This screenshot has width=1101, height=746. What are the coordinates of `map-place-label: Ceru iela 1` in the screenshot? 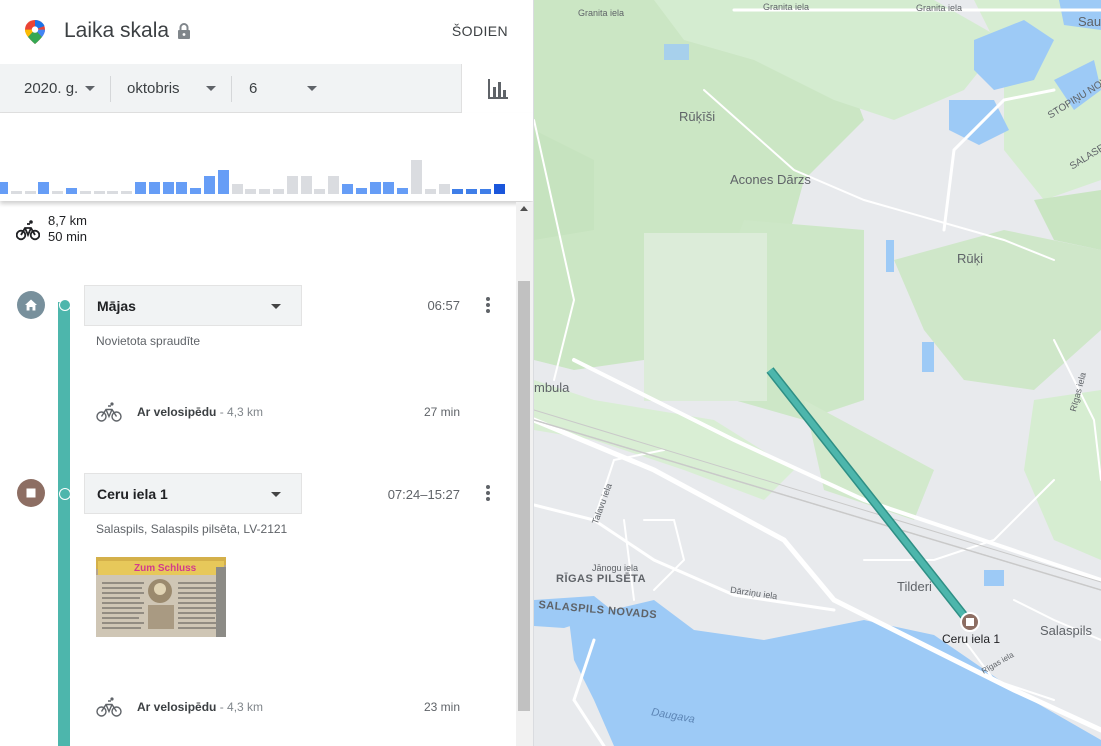 It's located at (971, 639).